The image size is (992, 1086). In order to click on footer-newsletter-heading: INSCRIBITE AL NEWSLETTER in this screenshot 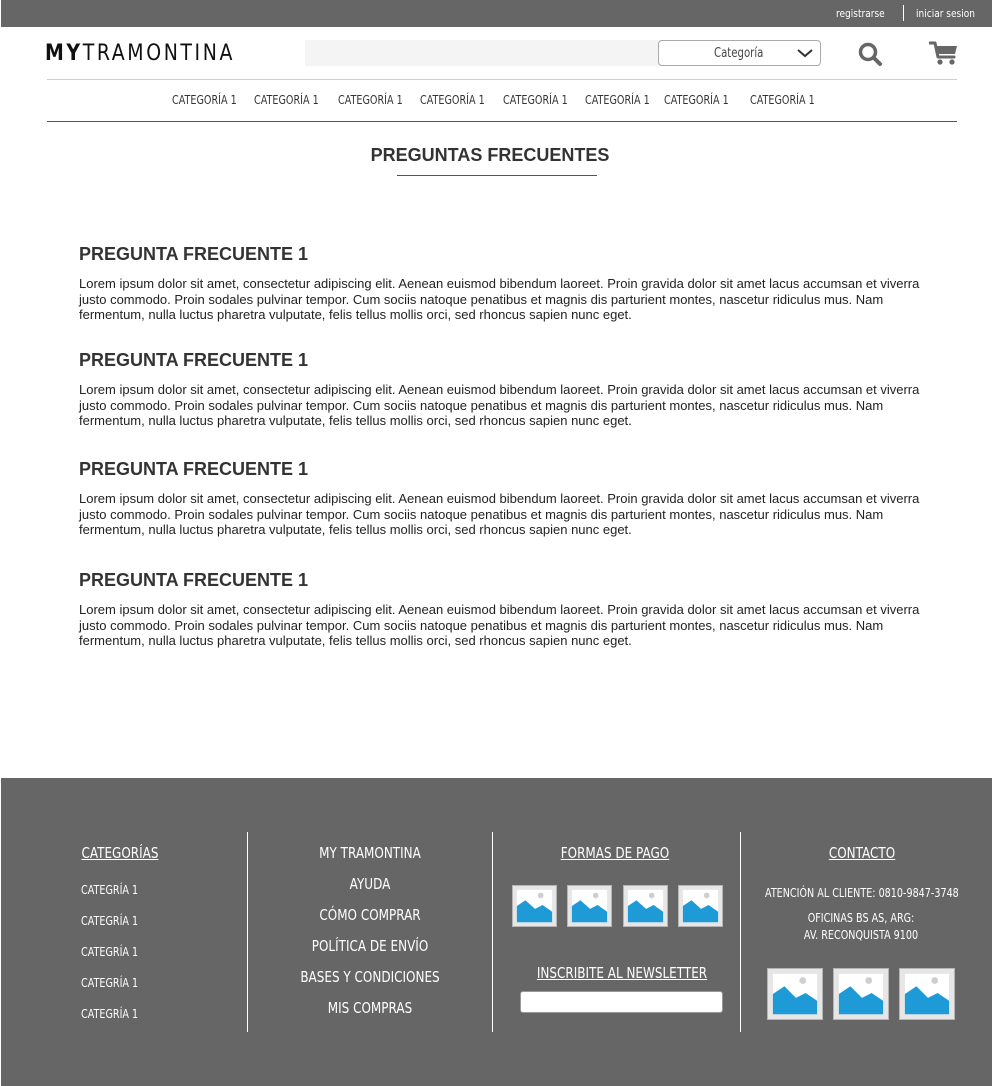, I will do `click(622, 973)`.